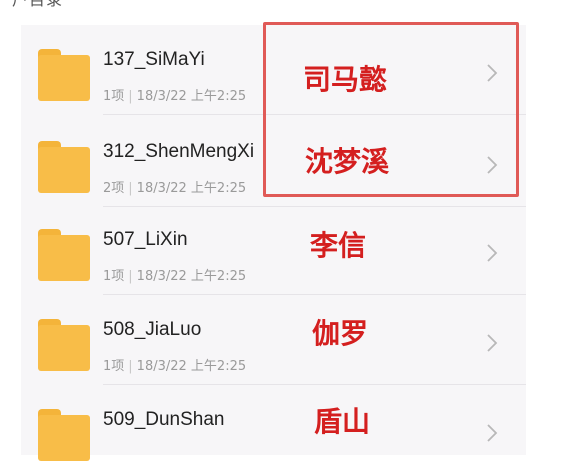 Image resolution: width=576 pixels, height=475 pixels. Describe the element at coordinates (37, 5) in the screenshot. I see `header-partial-text: 户目录` at that location.